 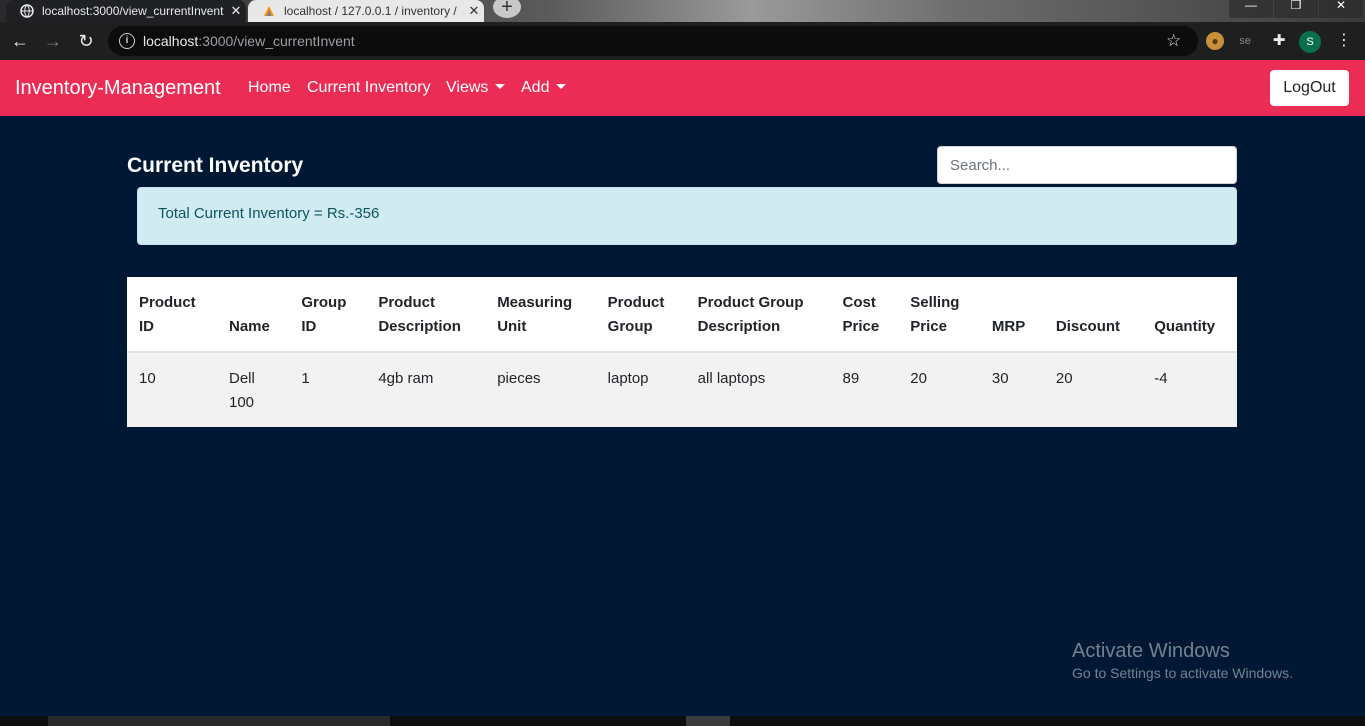 What do you see at coordinates (1279, 41) in the screenshot?
I see `puzzle-icon: ✚` at bounding box center [1279, 41].